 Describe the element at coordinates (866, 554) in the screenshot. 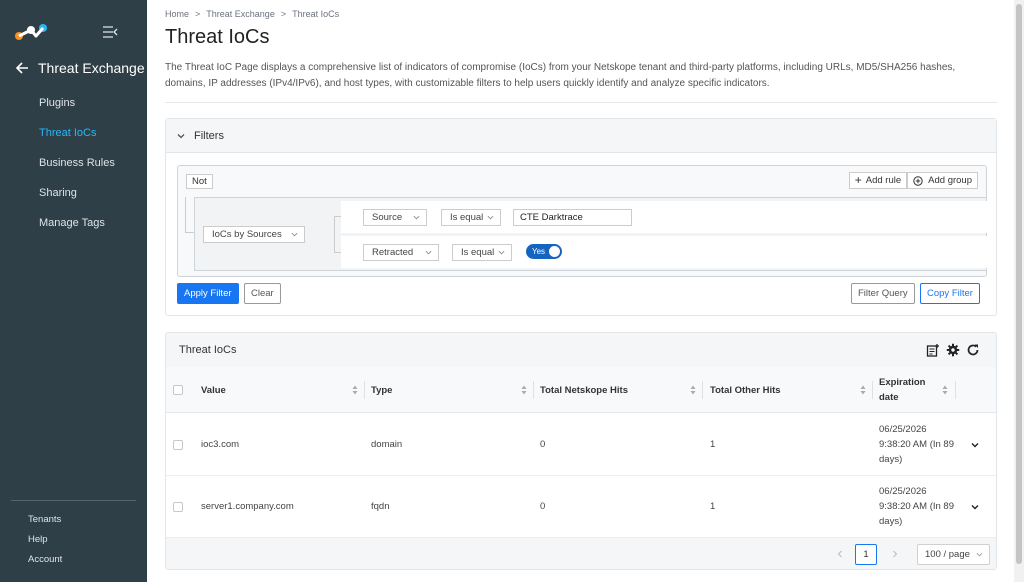

I see `page-number-button: 1` at that location.